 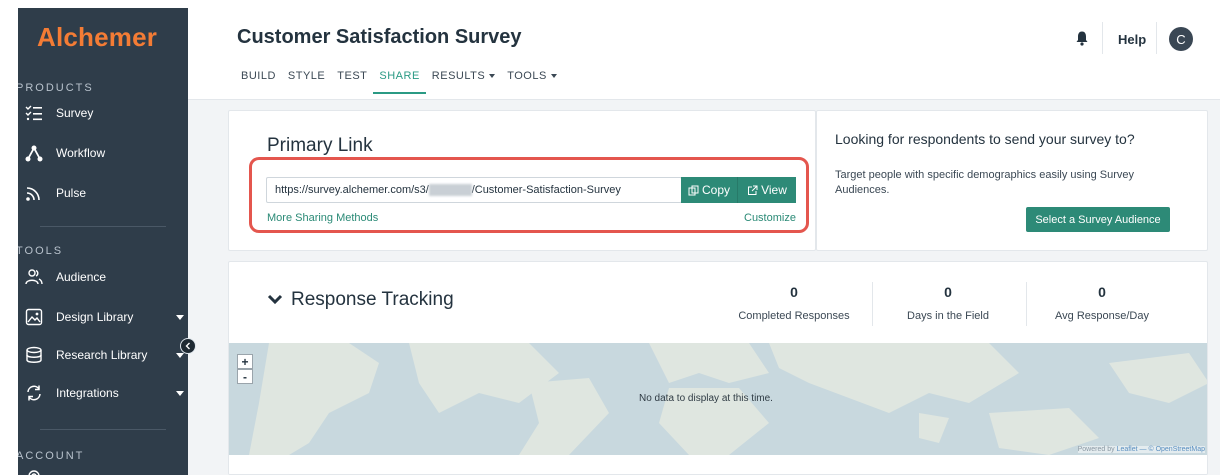 What do you see at coordinates (1102, 303) in the screenshot?
I see `stat-avg-response-day: 0 Avg Response/Day` at bounding box center [1102, 303].